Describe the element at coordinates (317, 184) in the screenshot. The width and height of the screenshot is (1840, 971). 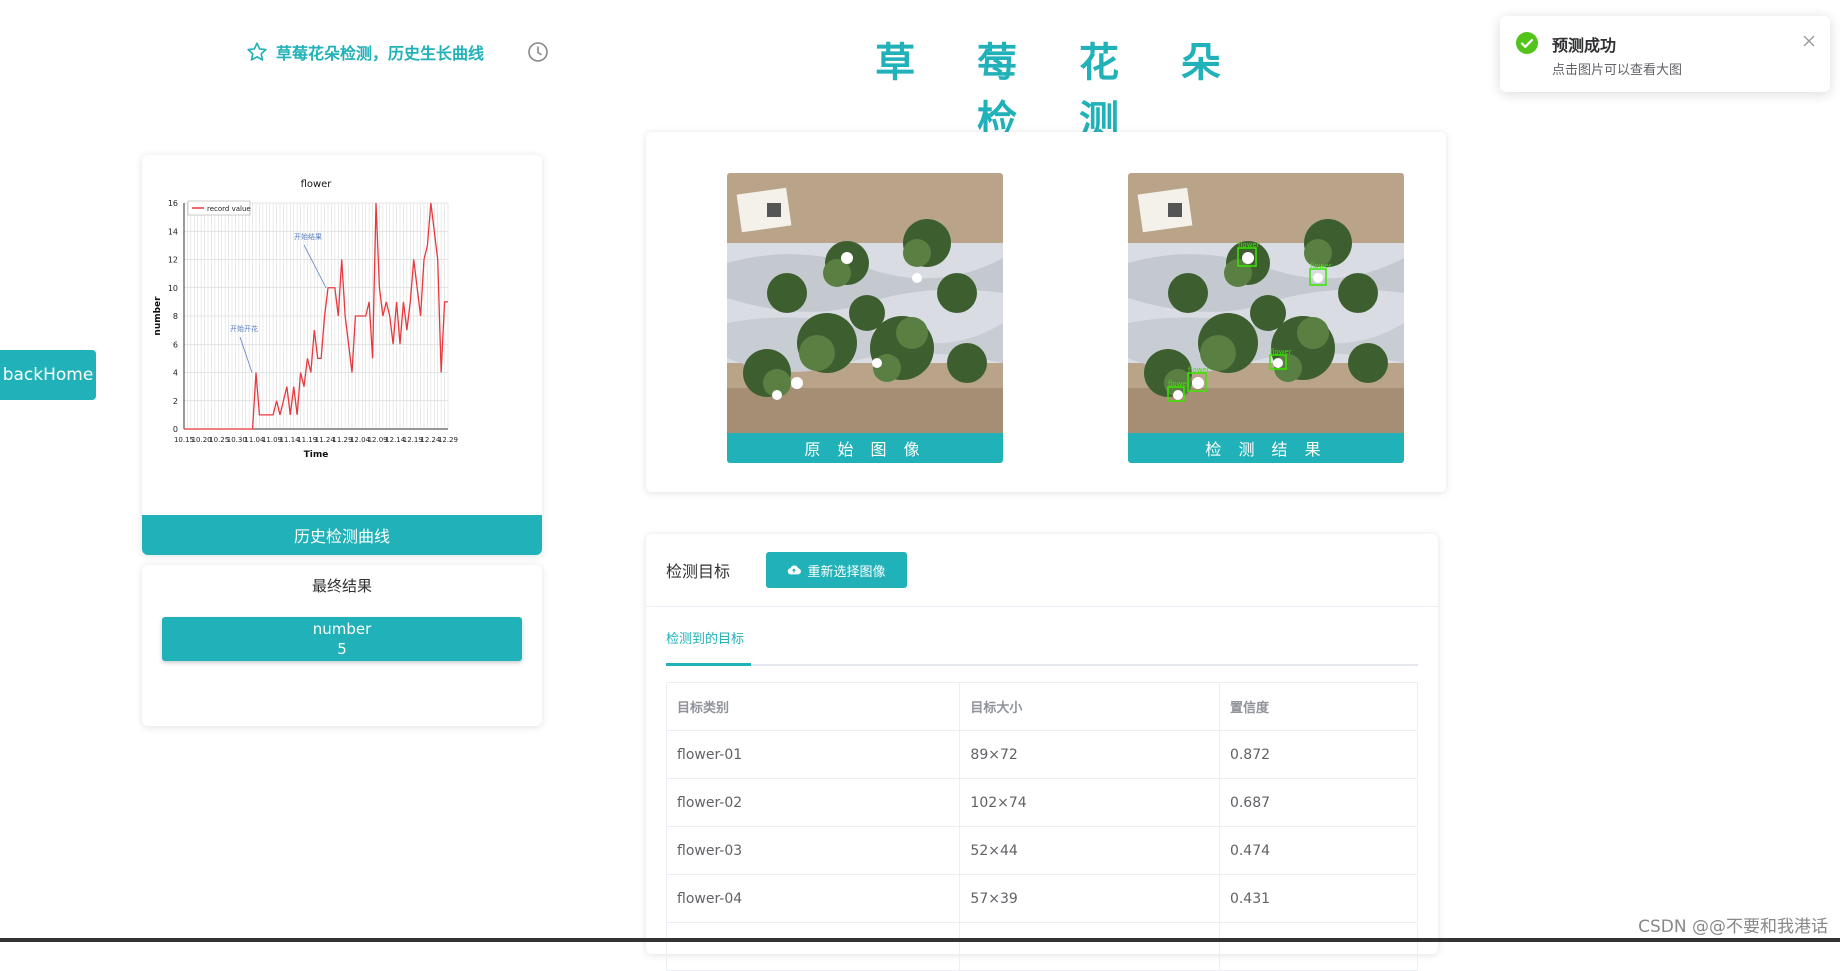
I see `chart-title: flower` at that location.